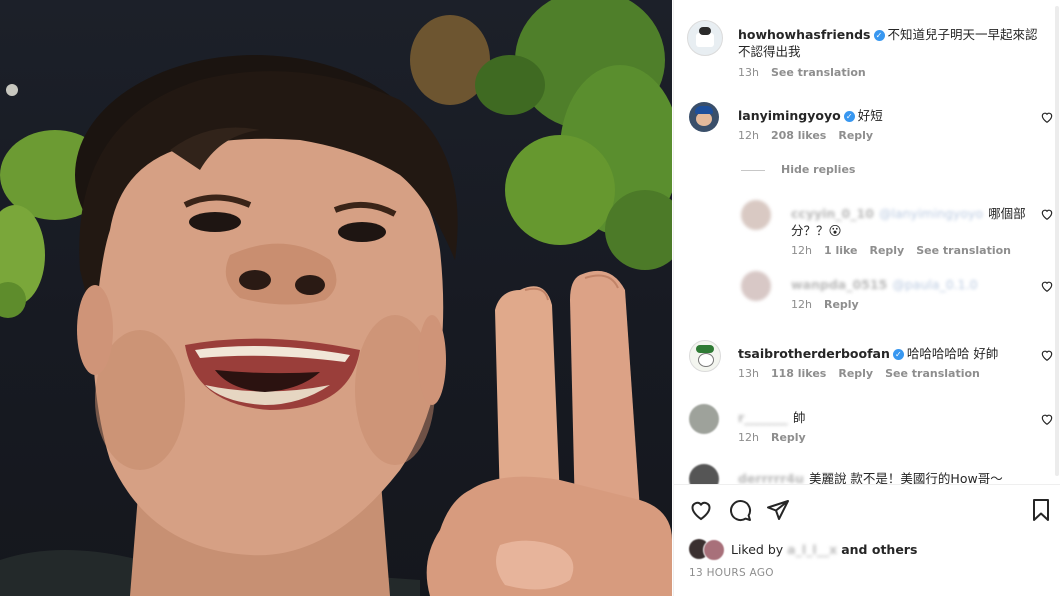 This screenshot has height=596, width=1060. What do you see at coordinates (870, 115) in the screenshot?
I see `comment-text: 好短` at bounding box center [870, 115].